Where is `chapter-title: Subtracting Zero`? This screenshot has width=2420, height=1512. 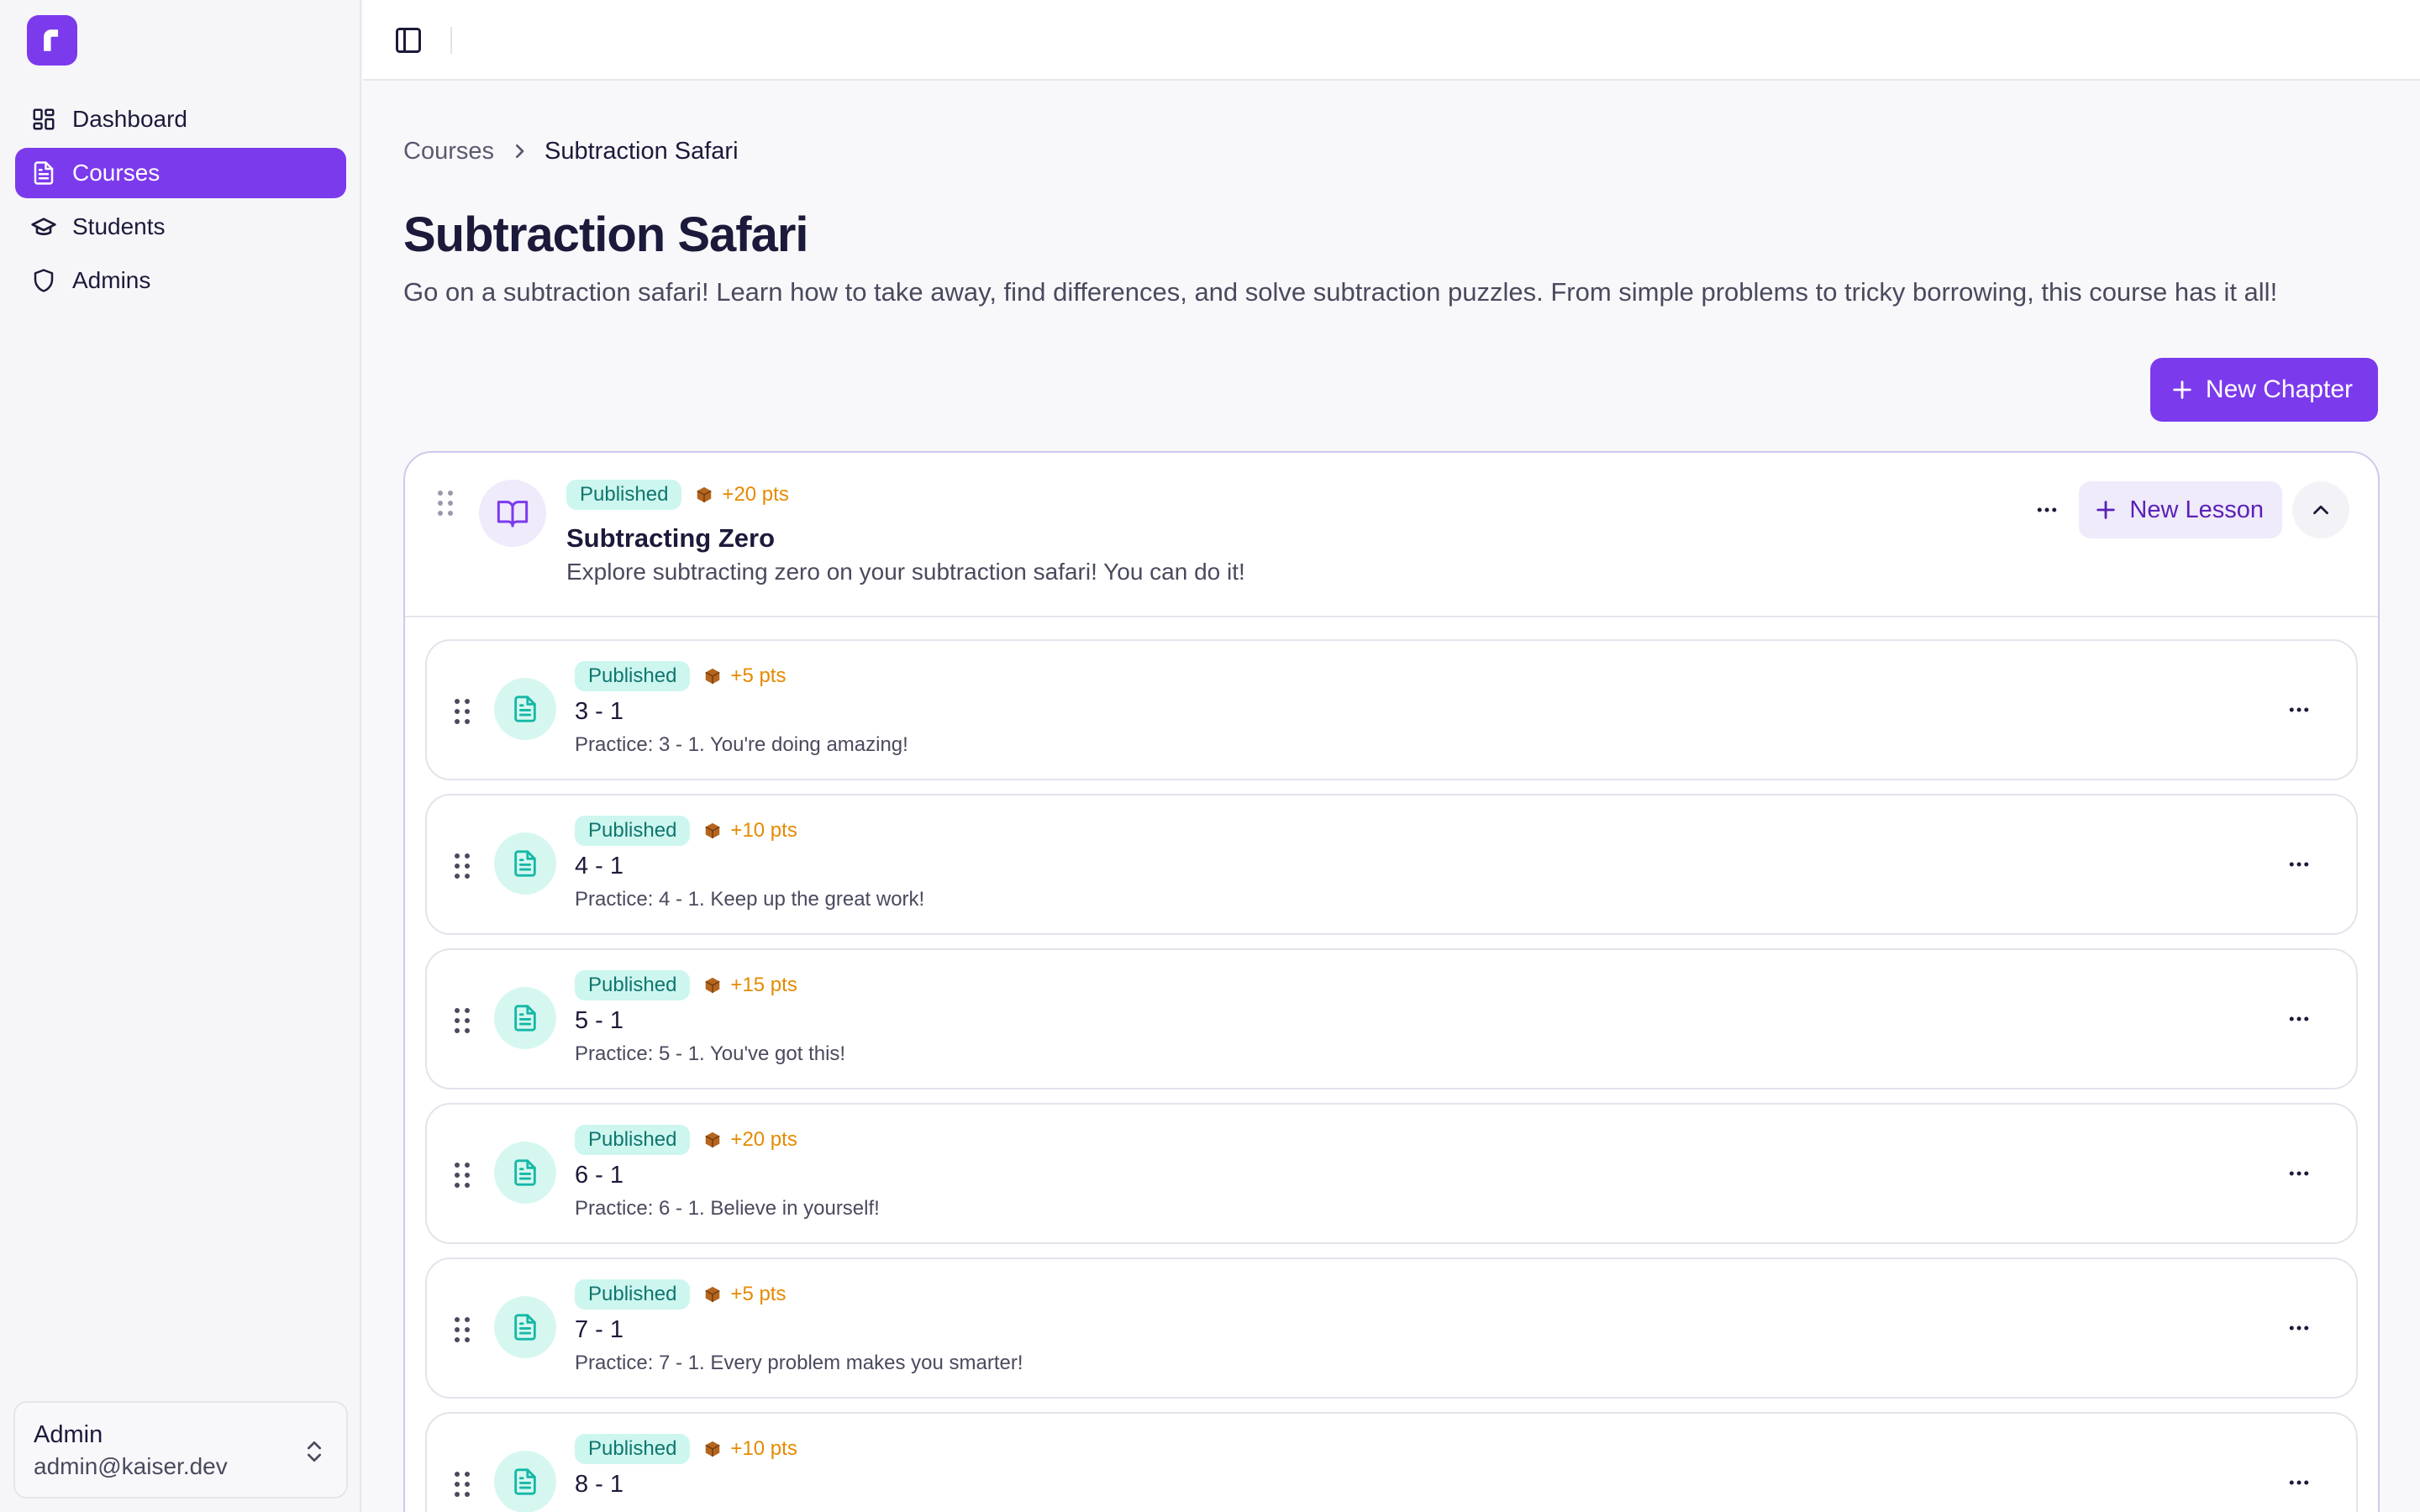 chapter-title: Subtracting Zero is located at coordinates (671, 538).